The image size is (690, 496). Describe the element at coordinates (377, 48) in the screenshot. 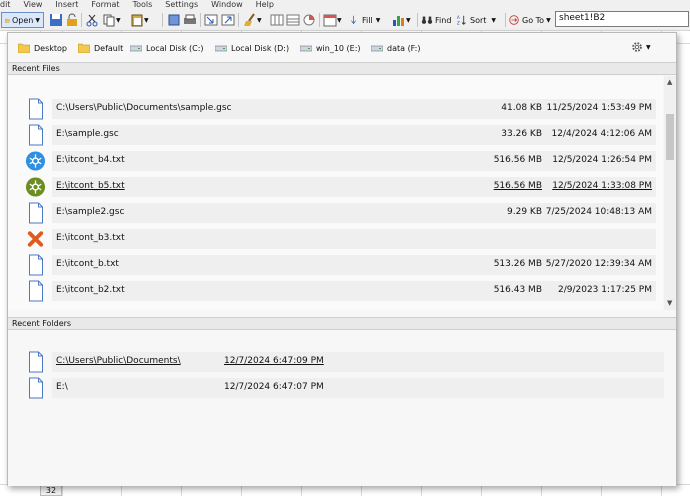

I see `drive-icon` at that location.